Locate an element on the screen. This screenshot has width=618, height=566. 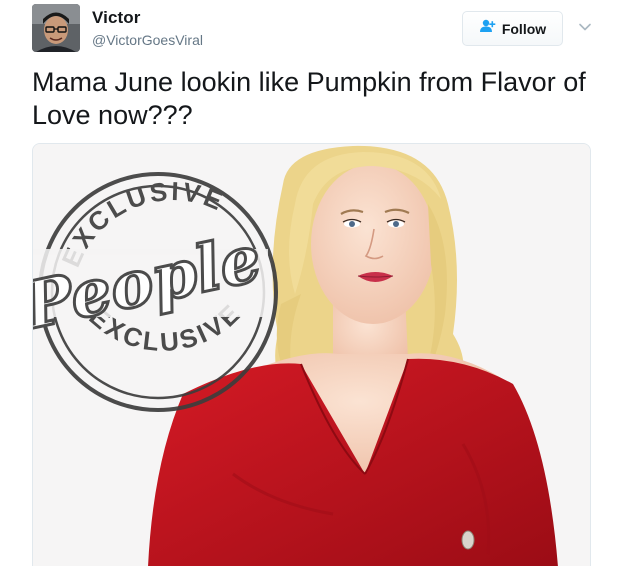
follow-button: Follow is located at coordinates (512, 28).